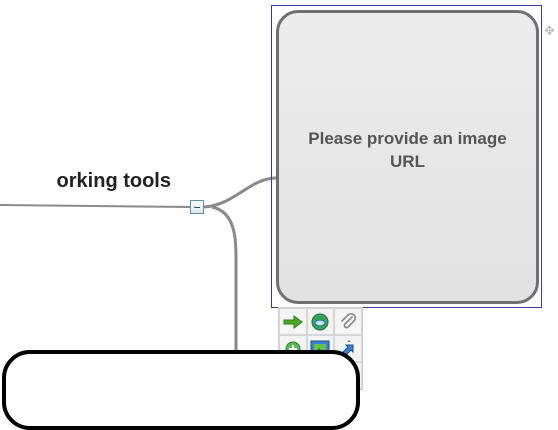 The height and width of the screenshot is (430, 558). I want to click on image-placeholder-text: Please provide an image URL, so click(407, 150).